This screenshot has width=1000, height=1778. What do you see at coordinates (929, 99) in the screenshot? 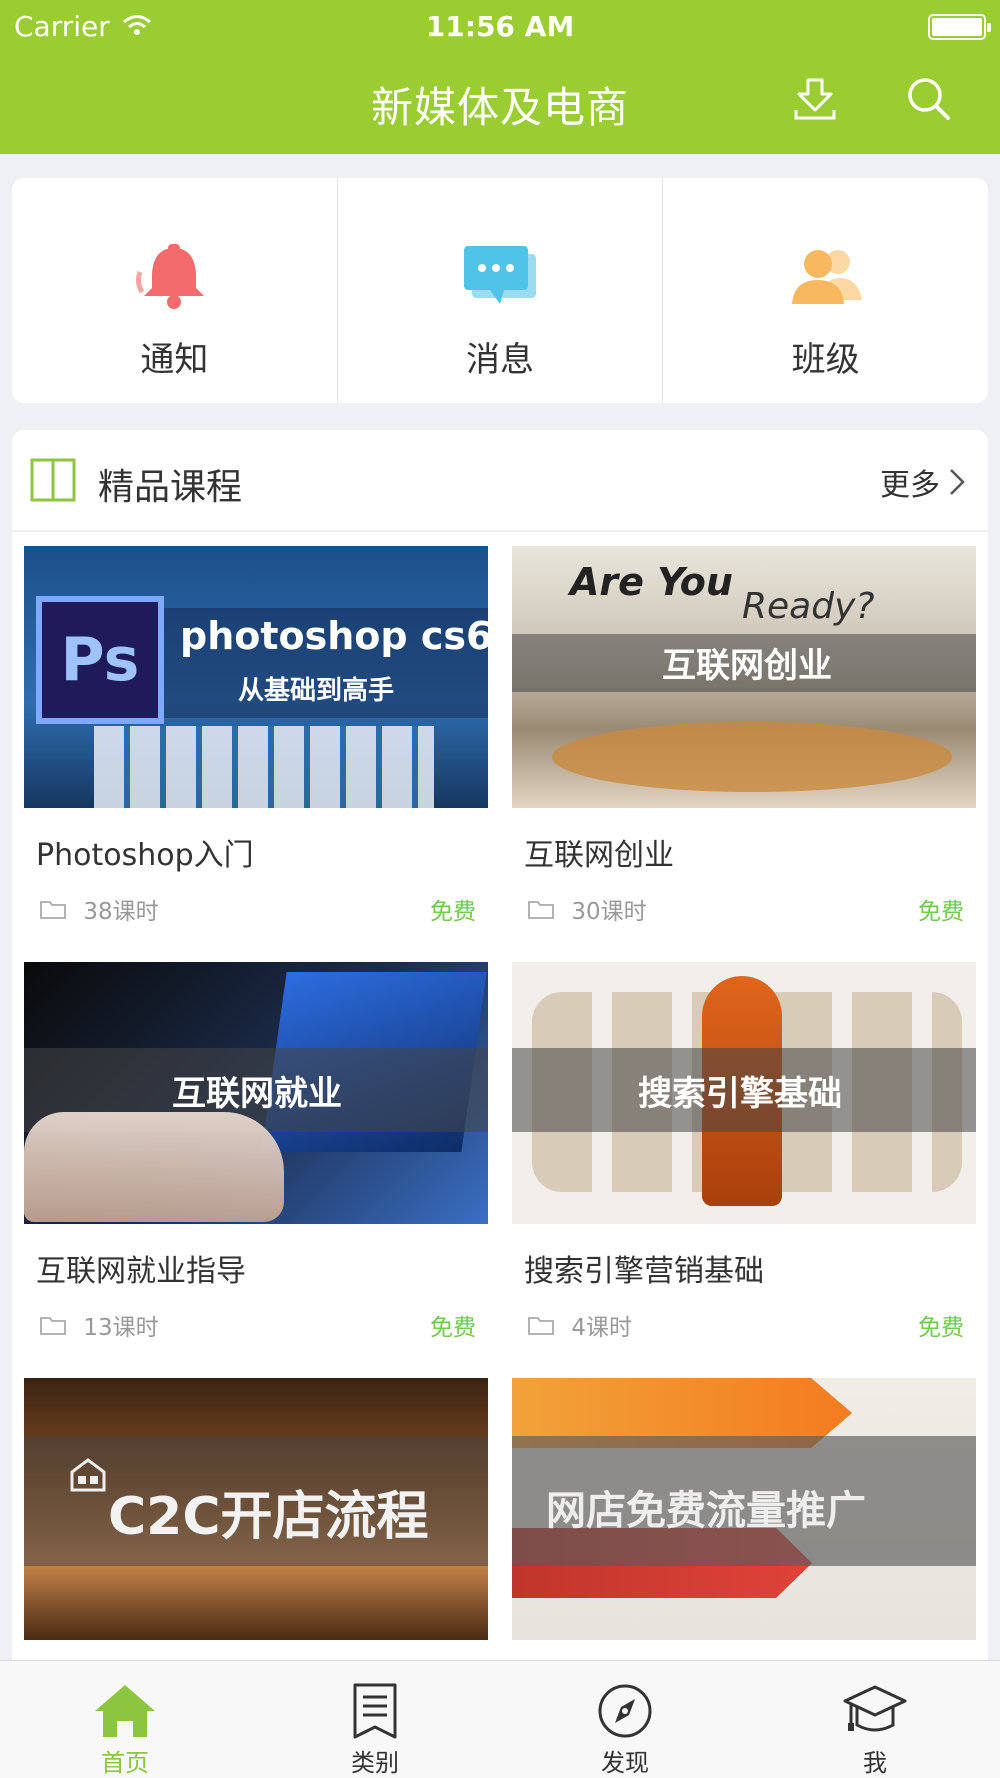
I see `search-icon` at bounding box center [929, 99].